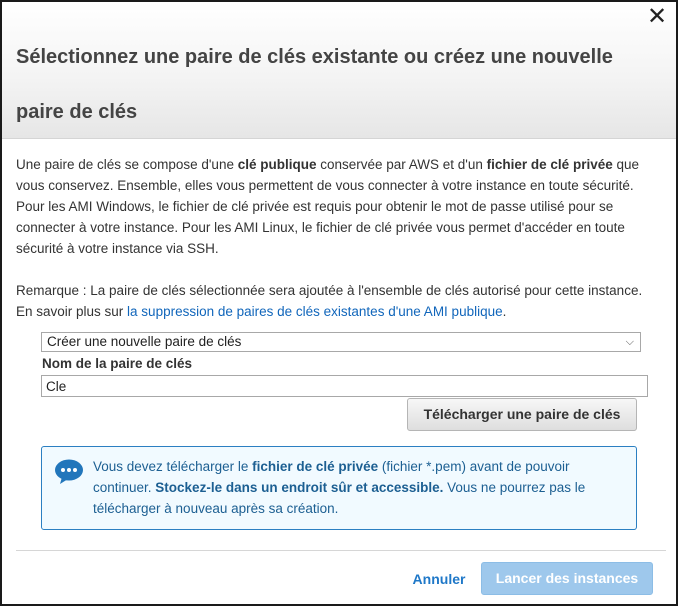  I want to click on chevron-down-icon: ⌵, so click(629, 342).